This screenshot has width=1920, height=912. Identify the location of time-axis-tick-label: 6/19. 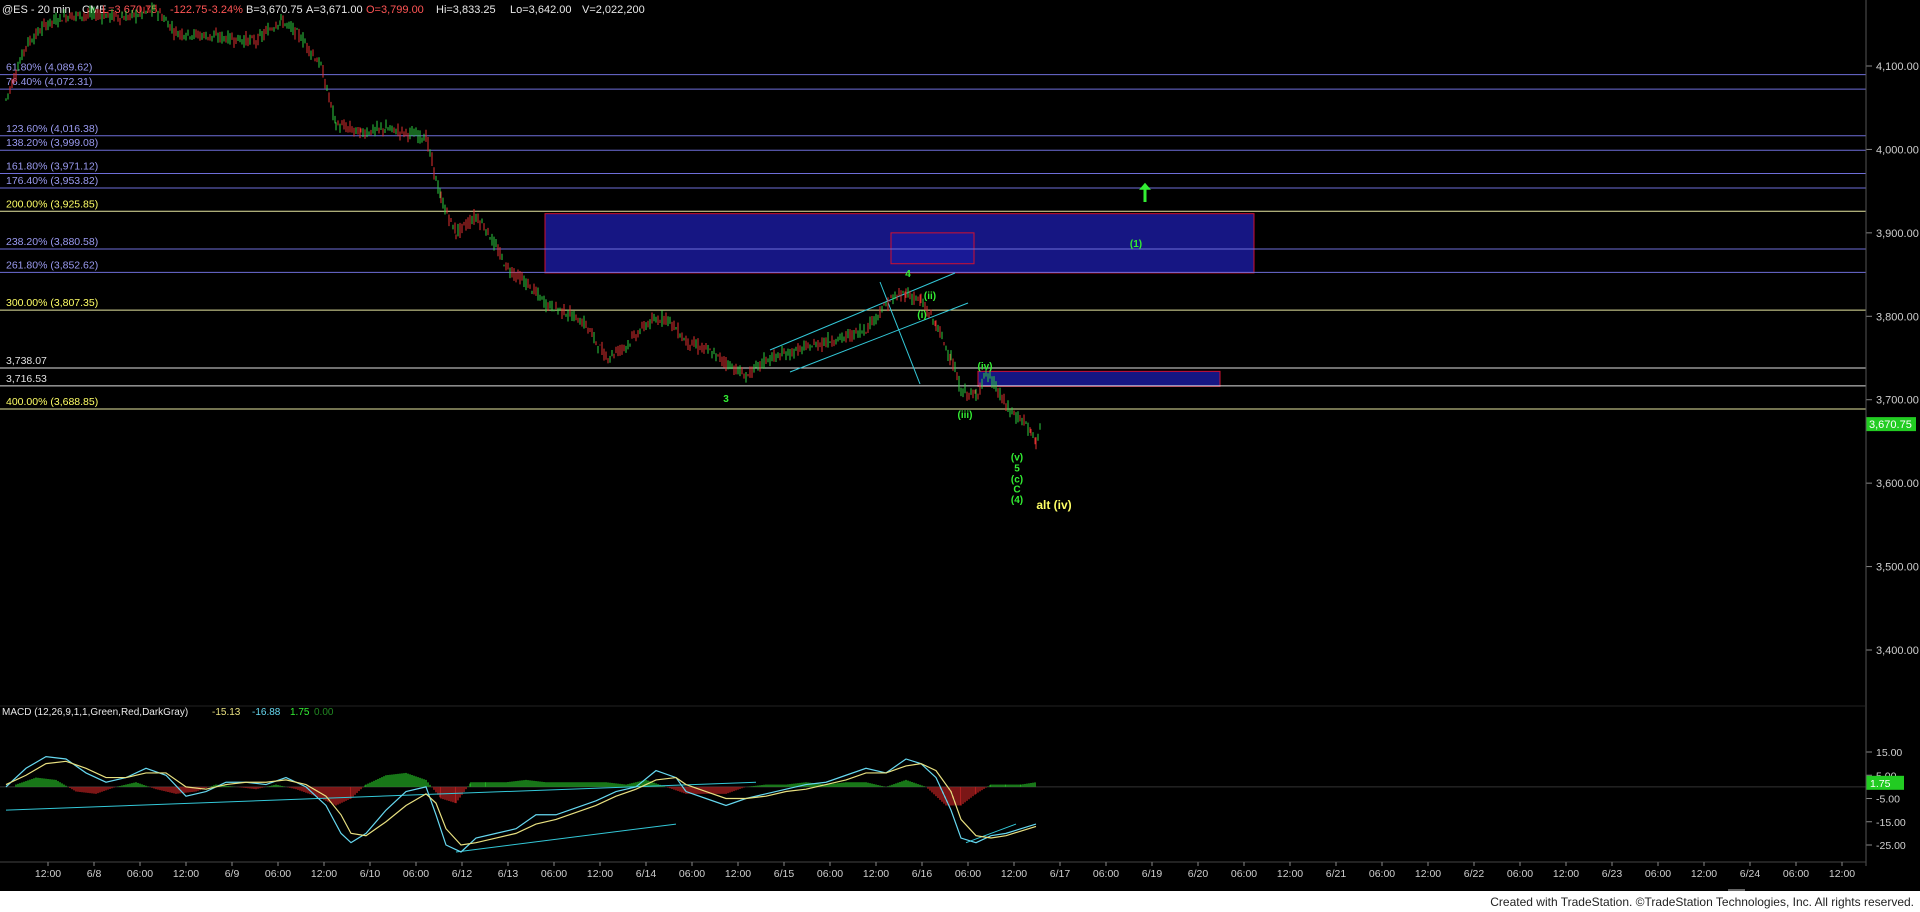
(1152, 874).